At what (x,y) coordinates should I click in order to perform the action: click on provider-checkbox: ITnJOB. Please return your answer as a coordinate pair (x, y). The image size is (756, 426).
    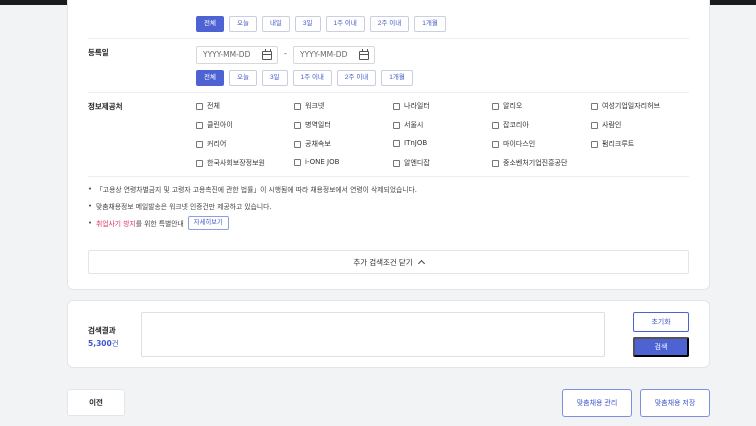
    Looking at the image, I should click on (410, 143).